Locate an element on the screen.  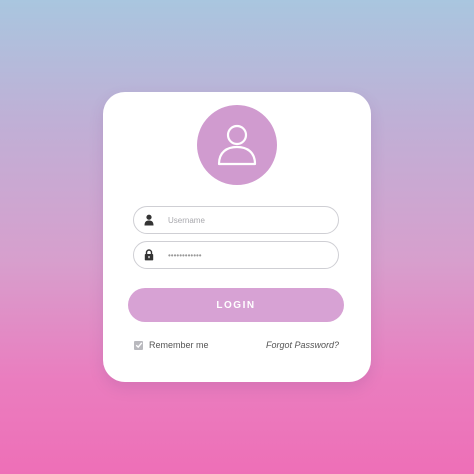
password-field is located at coordinates (236, 255).